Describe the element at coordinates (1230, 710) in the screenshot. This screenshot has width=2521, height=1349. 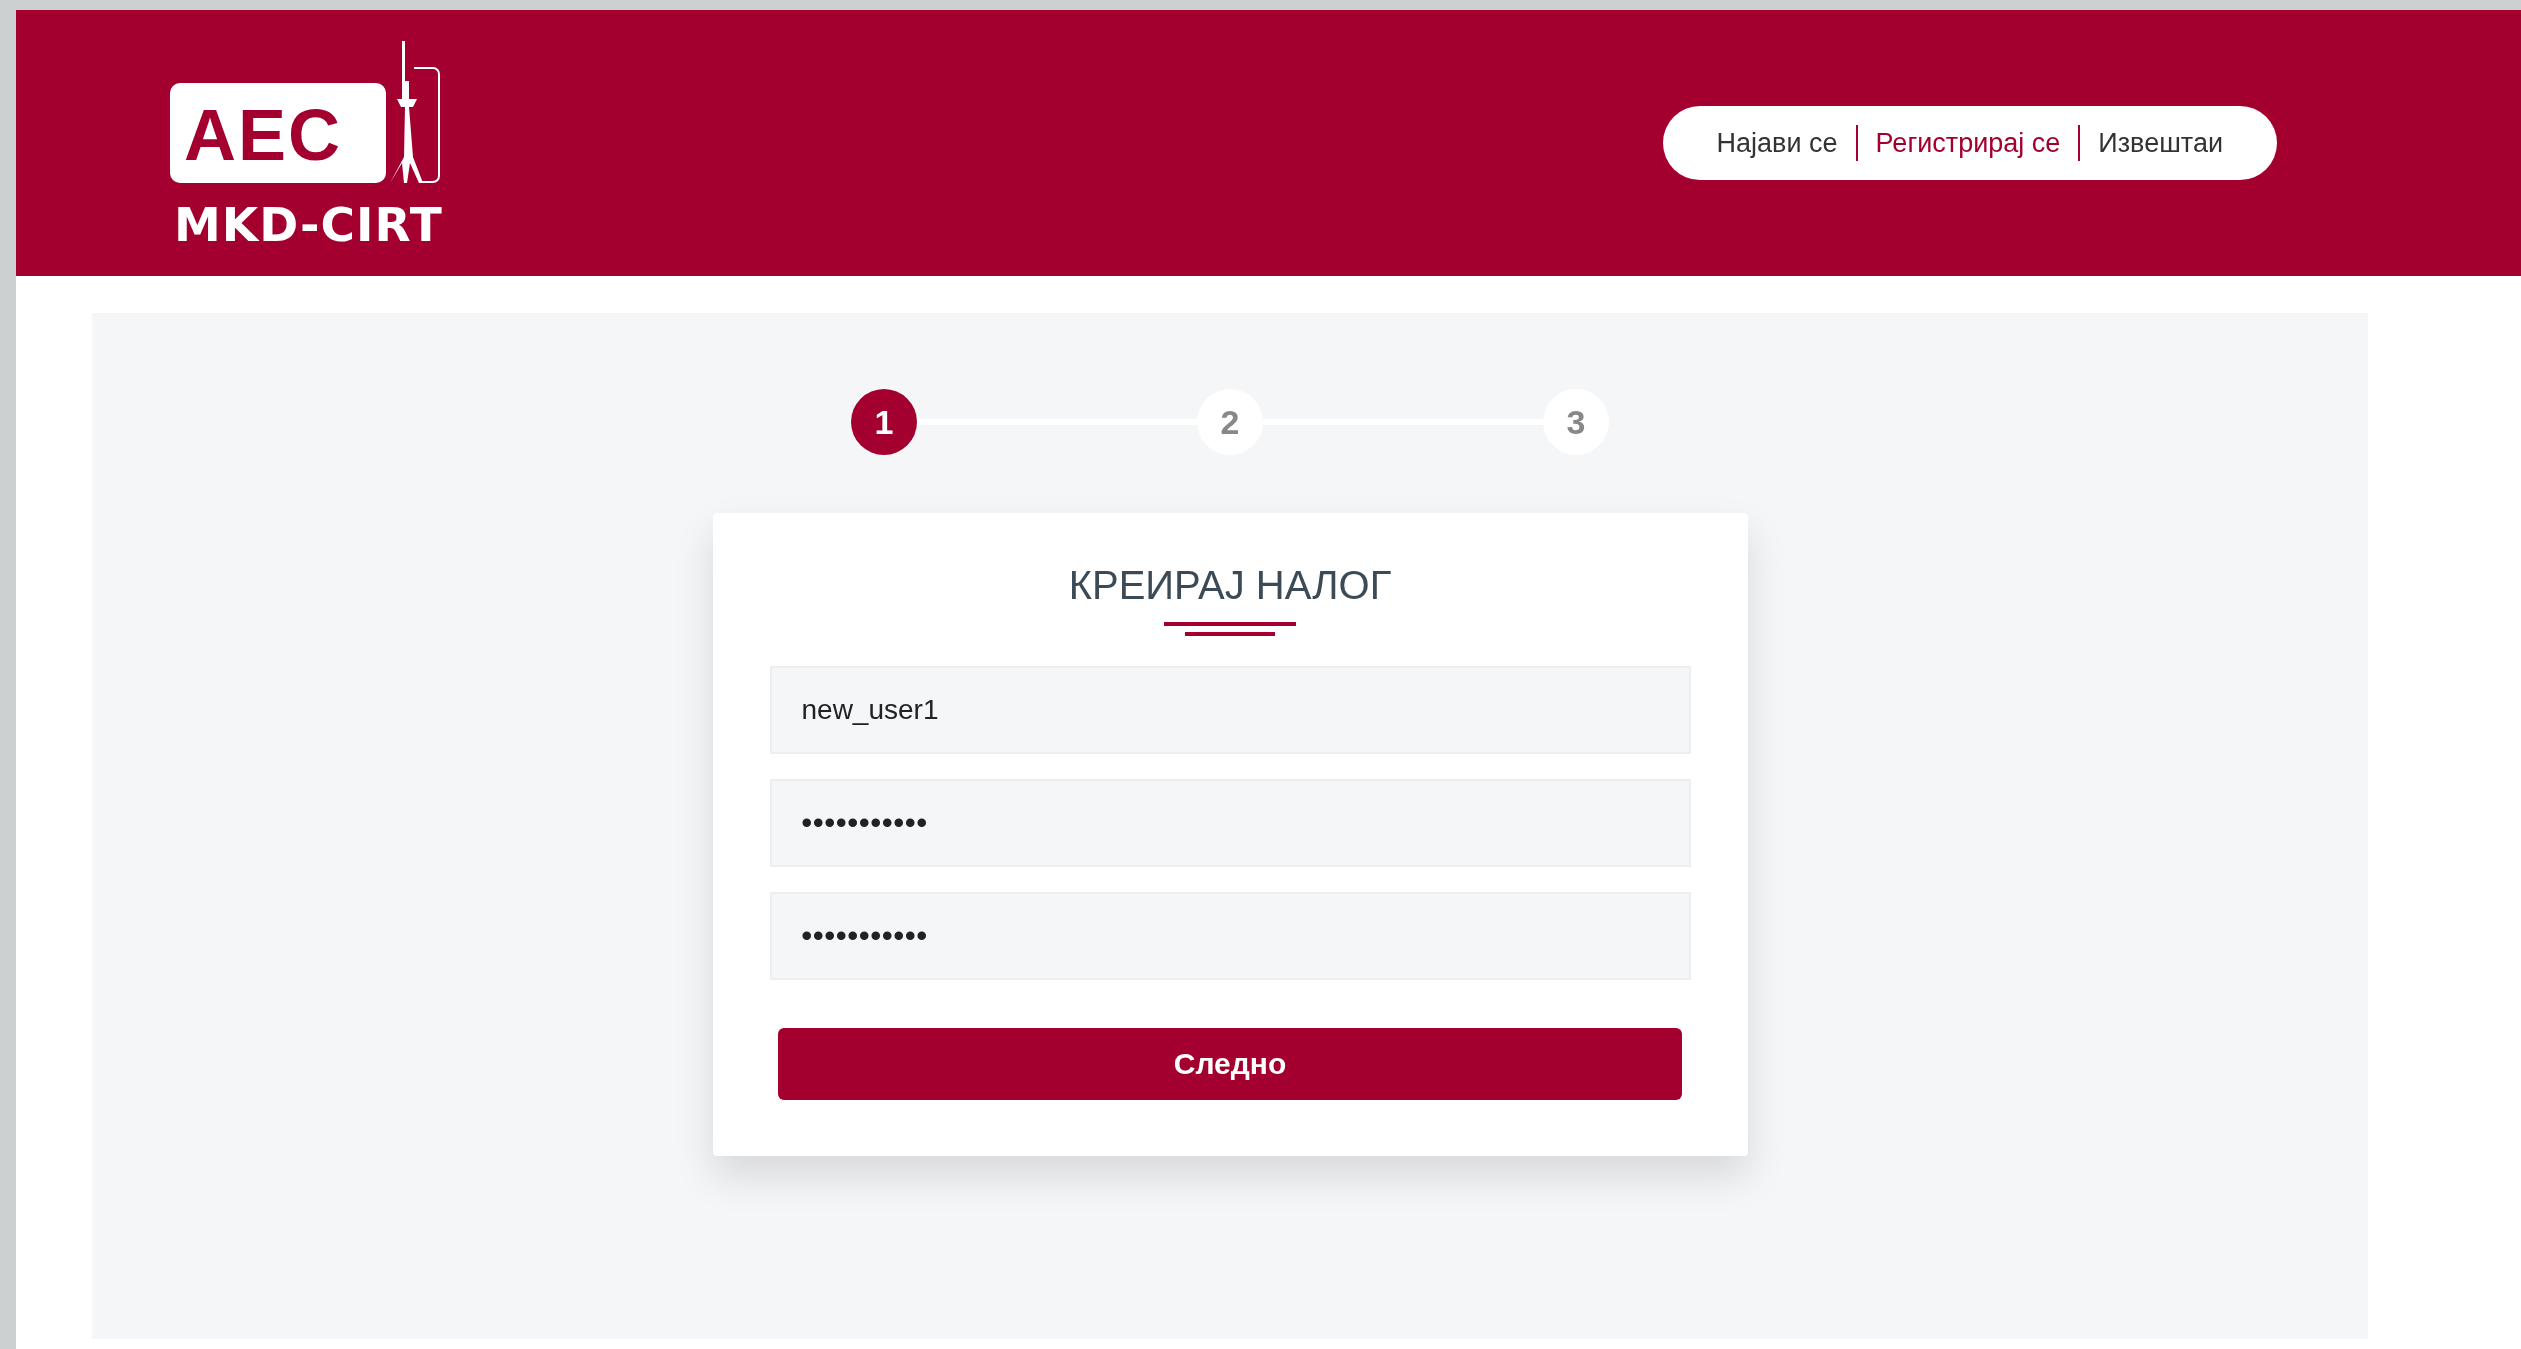
I see `username-field: new_user1` at that location.